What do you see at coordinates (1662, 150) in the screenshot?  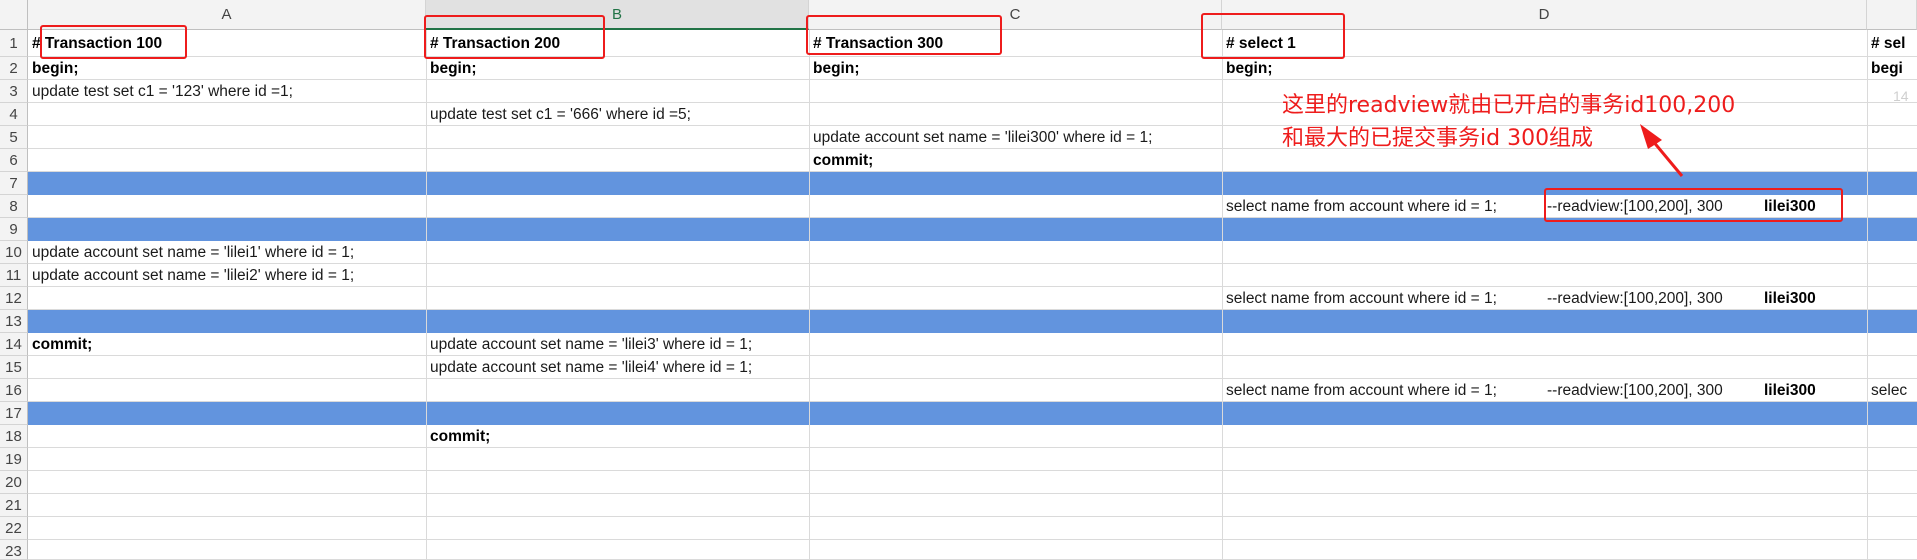 I see `annotation-arrow-icon` at bounding box center [1662, 150].